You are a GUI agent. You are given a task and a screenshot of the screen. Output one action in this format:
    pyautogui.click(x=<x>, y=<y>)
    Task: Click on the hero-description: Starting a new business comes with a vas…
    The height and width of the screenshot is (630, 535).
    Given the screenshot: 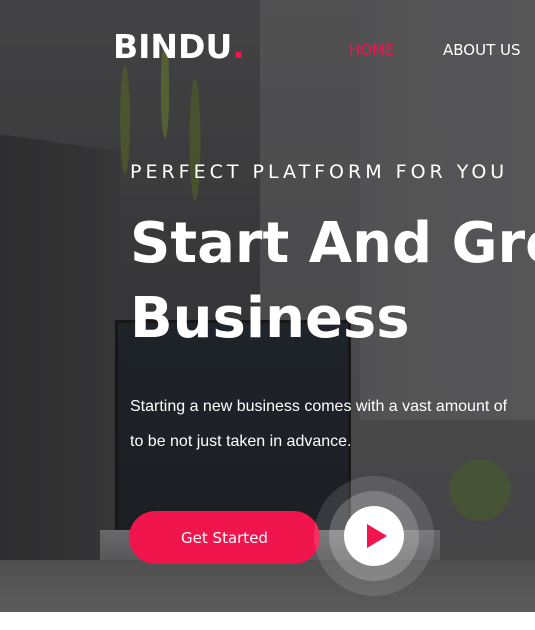 What is the action you would take?
    pyautogui.click(x=318, y=424)
    